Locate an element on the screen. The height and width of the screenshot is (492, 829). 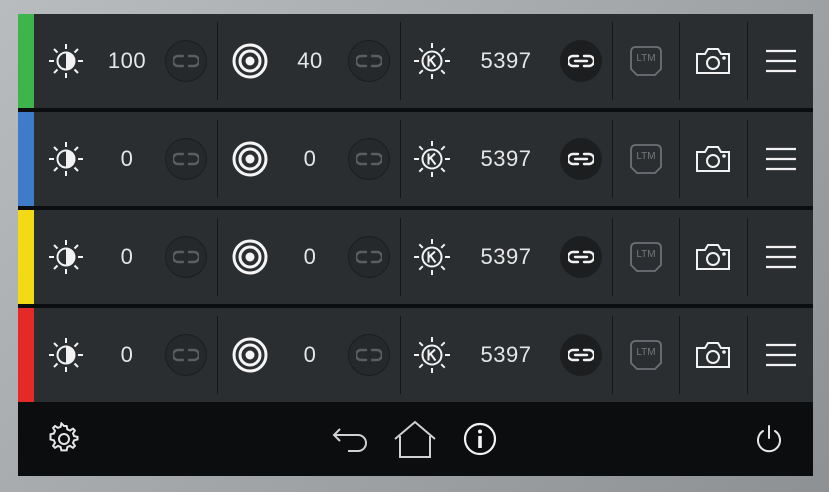
gear-icon is located at coordinates (64, 439).